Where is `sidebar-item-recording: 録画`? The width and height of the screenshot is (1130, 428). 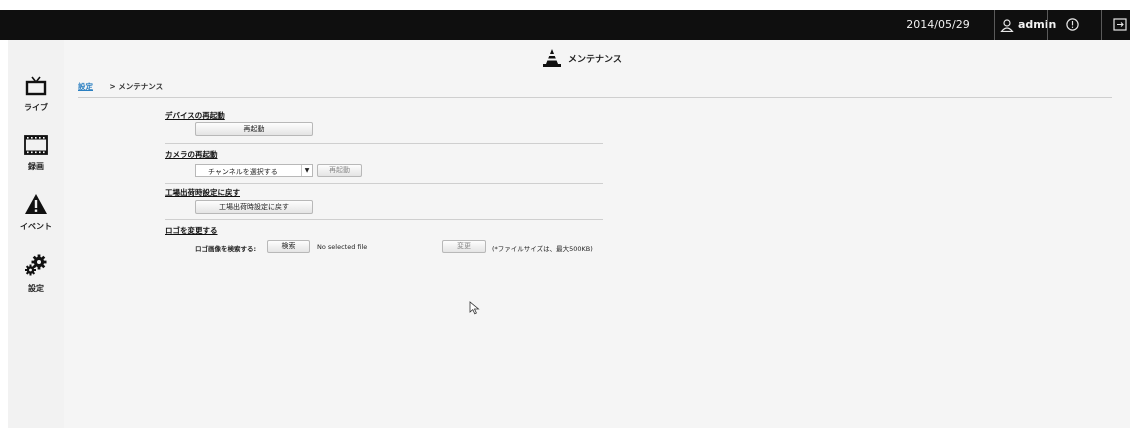
sidebar-item-recording: 録画 is located at coordinates (36, 153).